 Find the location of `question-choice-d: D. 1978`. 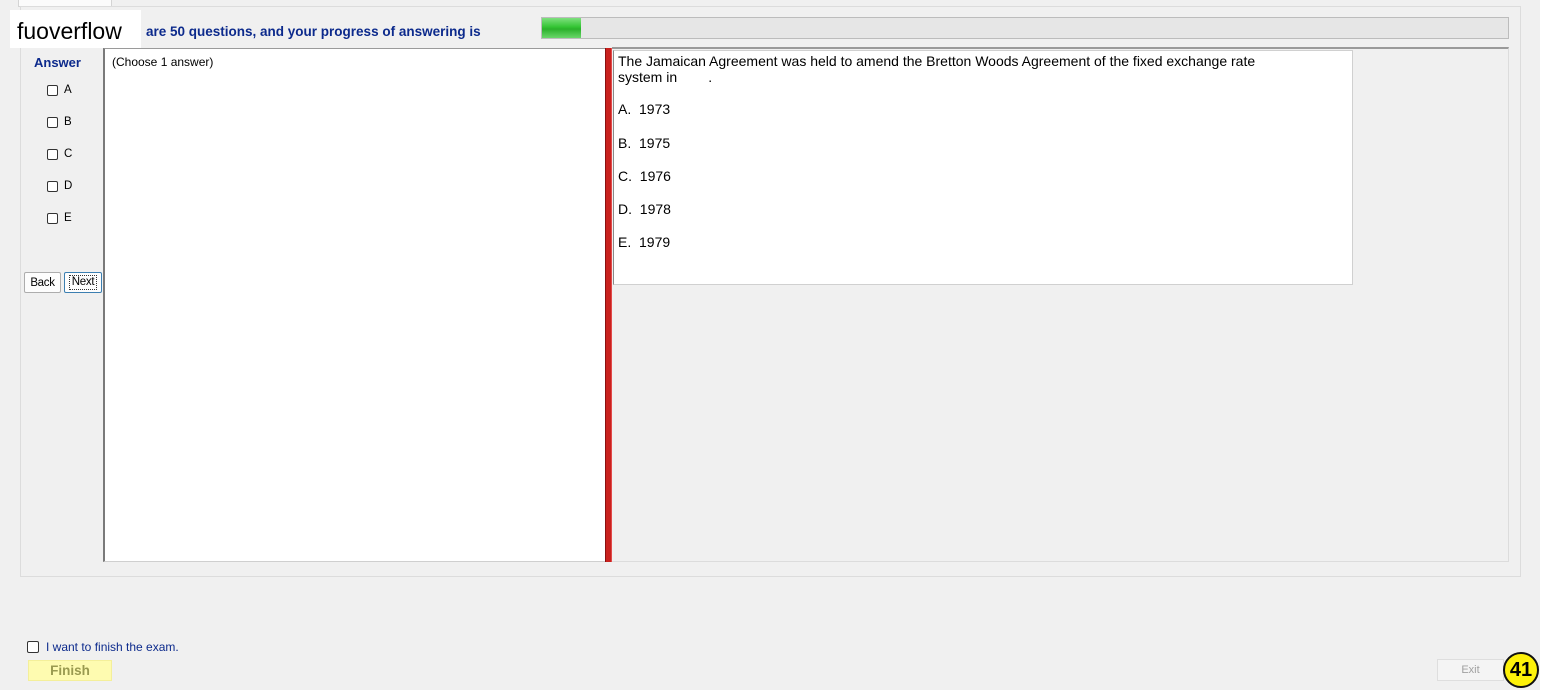

question-choice-d: D. 1978 is located at coordinates (644, 209).